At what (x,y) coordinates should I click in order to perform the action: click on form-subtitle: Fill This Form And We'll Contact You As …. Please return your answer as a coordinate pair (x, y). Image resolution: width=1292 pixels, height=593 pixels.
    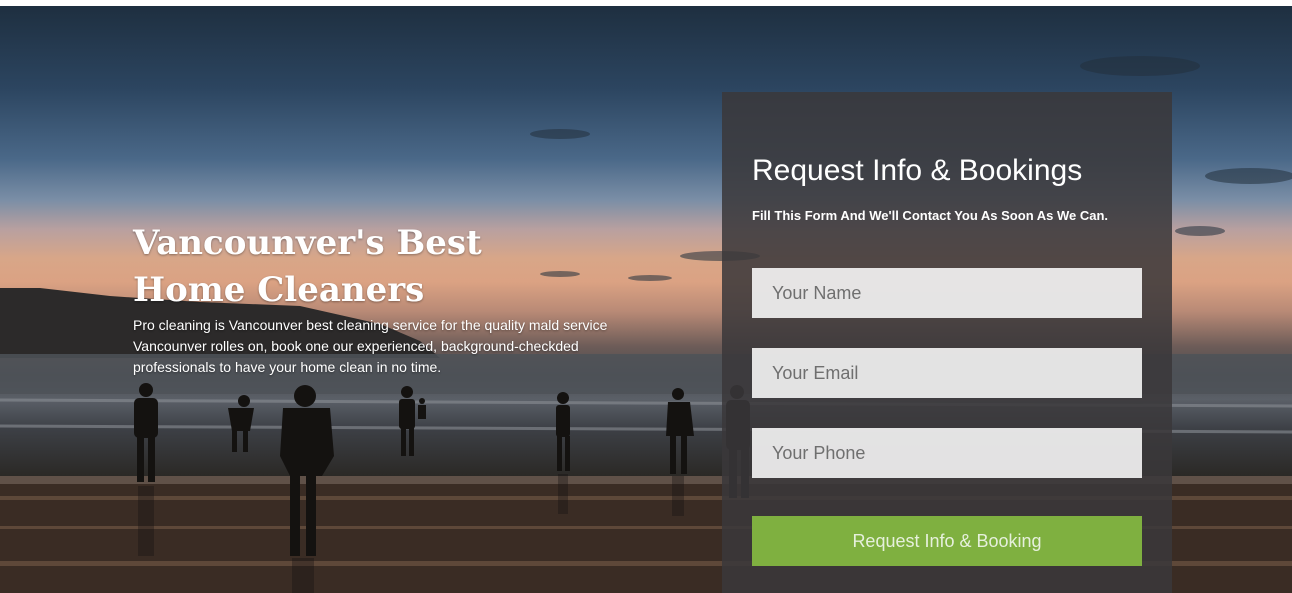
    Looking at the image, I should click on (930, 215).